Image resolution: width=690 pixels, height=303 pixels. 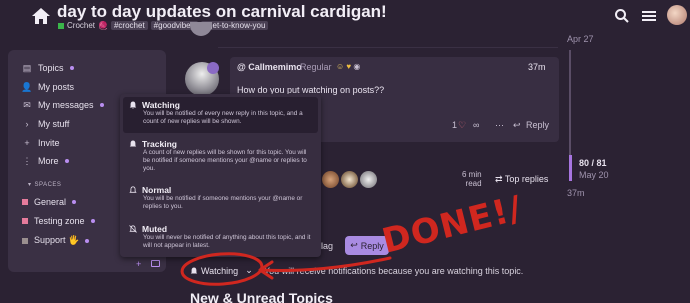 I want to click on like-heart-icon: ♡, so click(x=462, y=125).